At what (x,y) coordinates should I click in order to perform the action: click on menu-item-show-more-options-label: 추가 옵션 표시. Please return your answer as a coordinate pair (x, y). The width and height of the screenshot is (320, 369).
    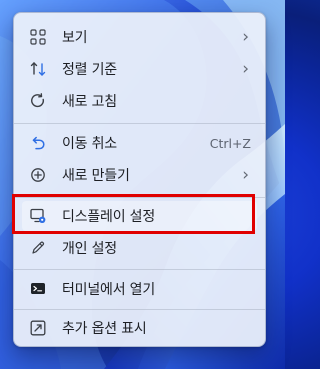
    Looking at the image, I should click on (104, 329).